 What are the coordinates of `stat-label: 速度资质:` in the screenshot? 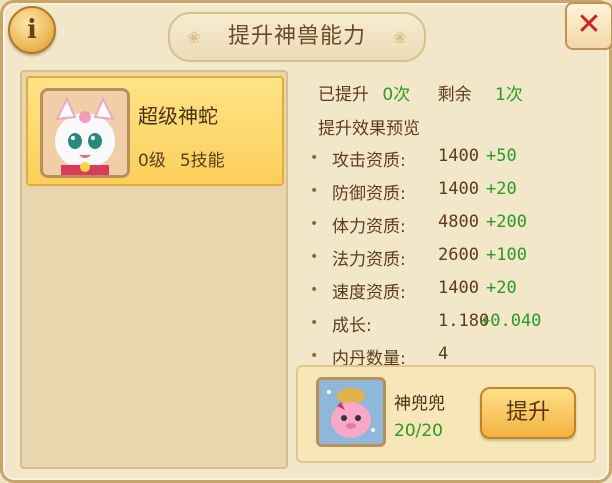 It's located at (369, 293).